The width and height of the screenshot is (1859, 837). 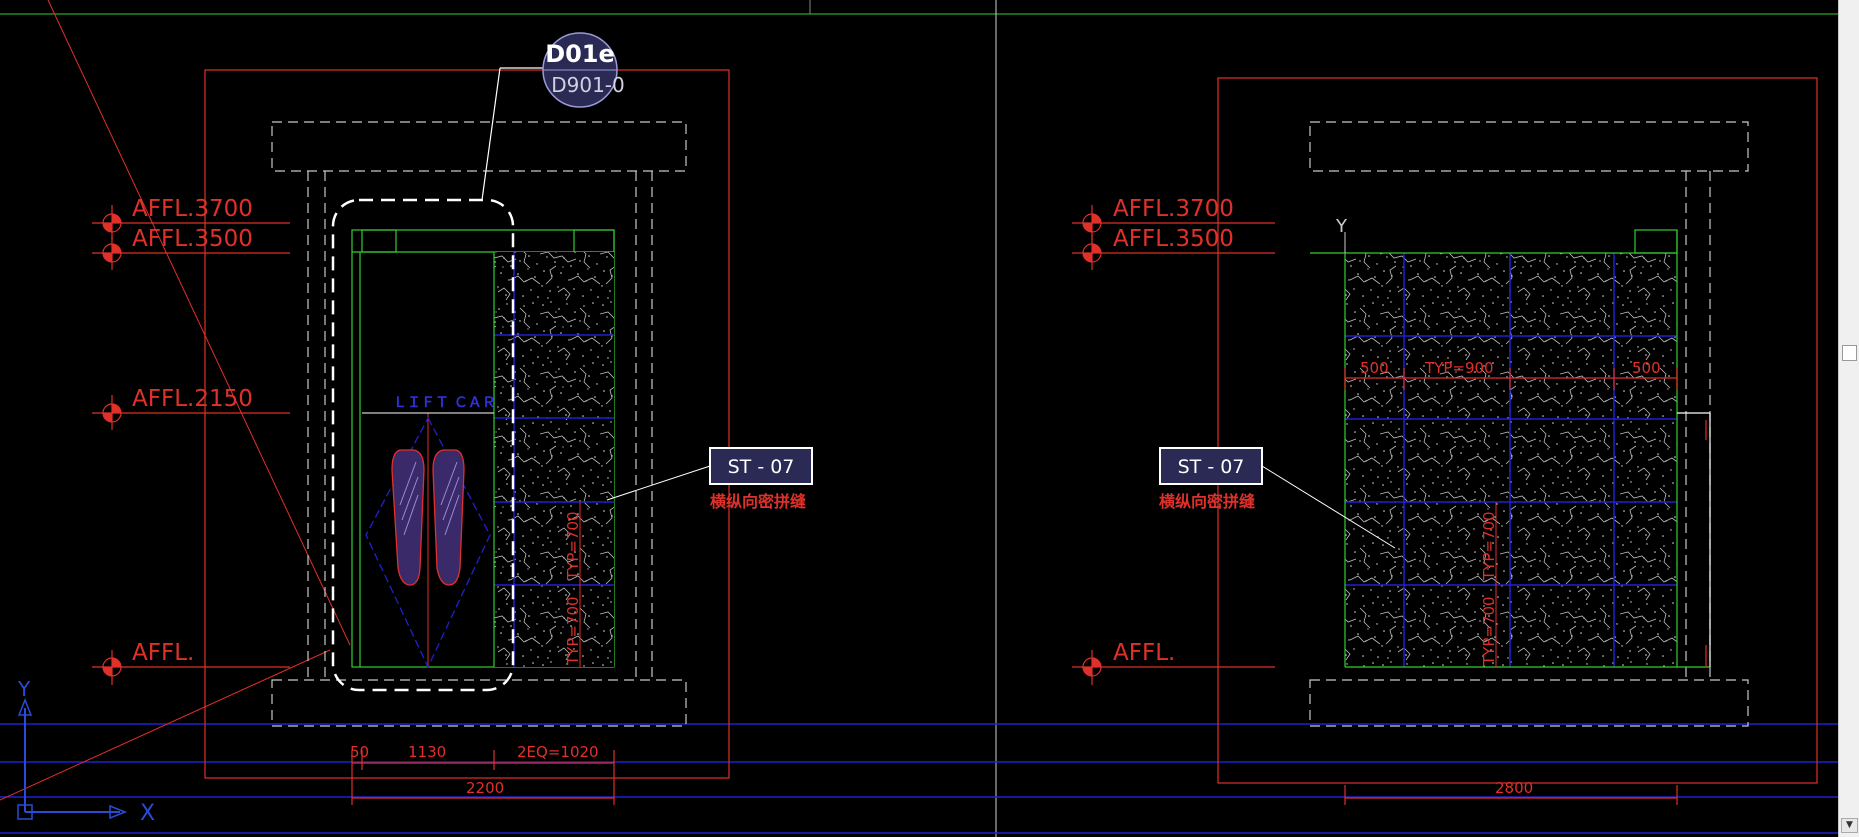 I want to click on section-code: D01e, so click(x=580, y=54).